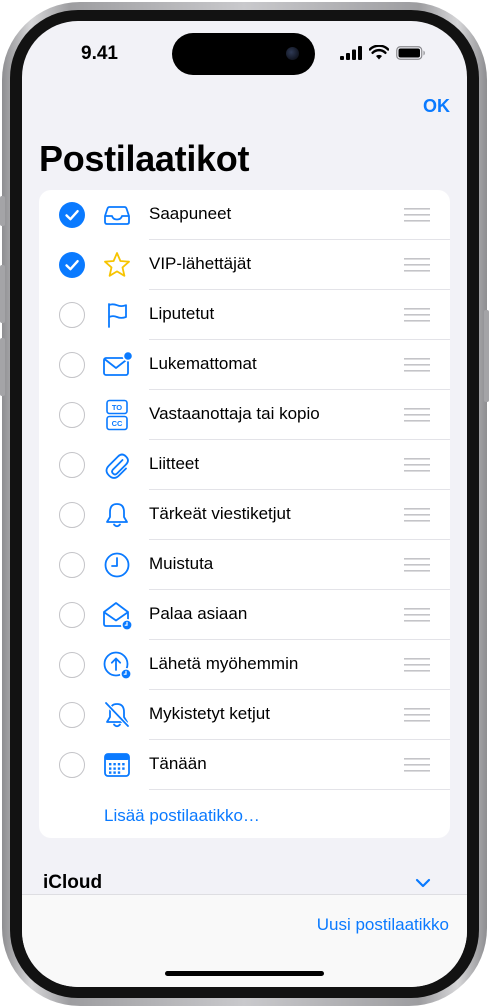 This screenshot has width=489, height=1008. Describe the element at coordinates (244, 315) in the screenshot. I see `mailbox-row-liputetut: Liputetut` at that location.